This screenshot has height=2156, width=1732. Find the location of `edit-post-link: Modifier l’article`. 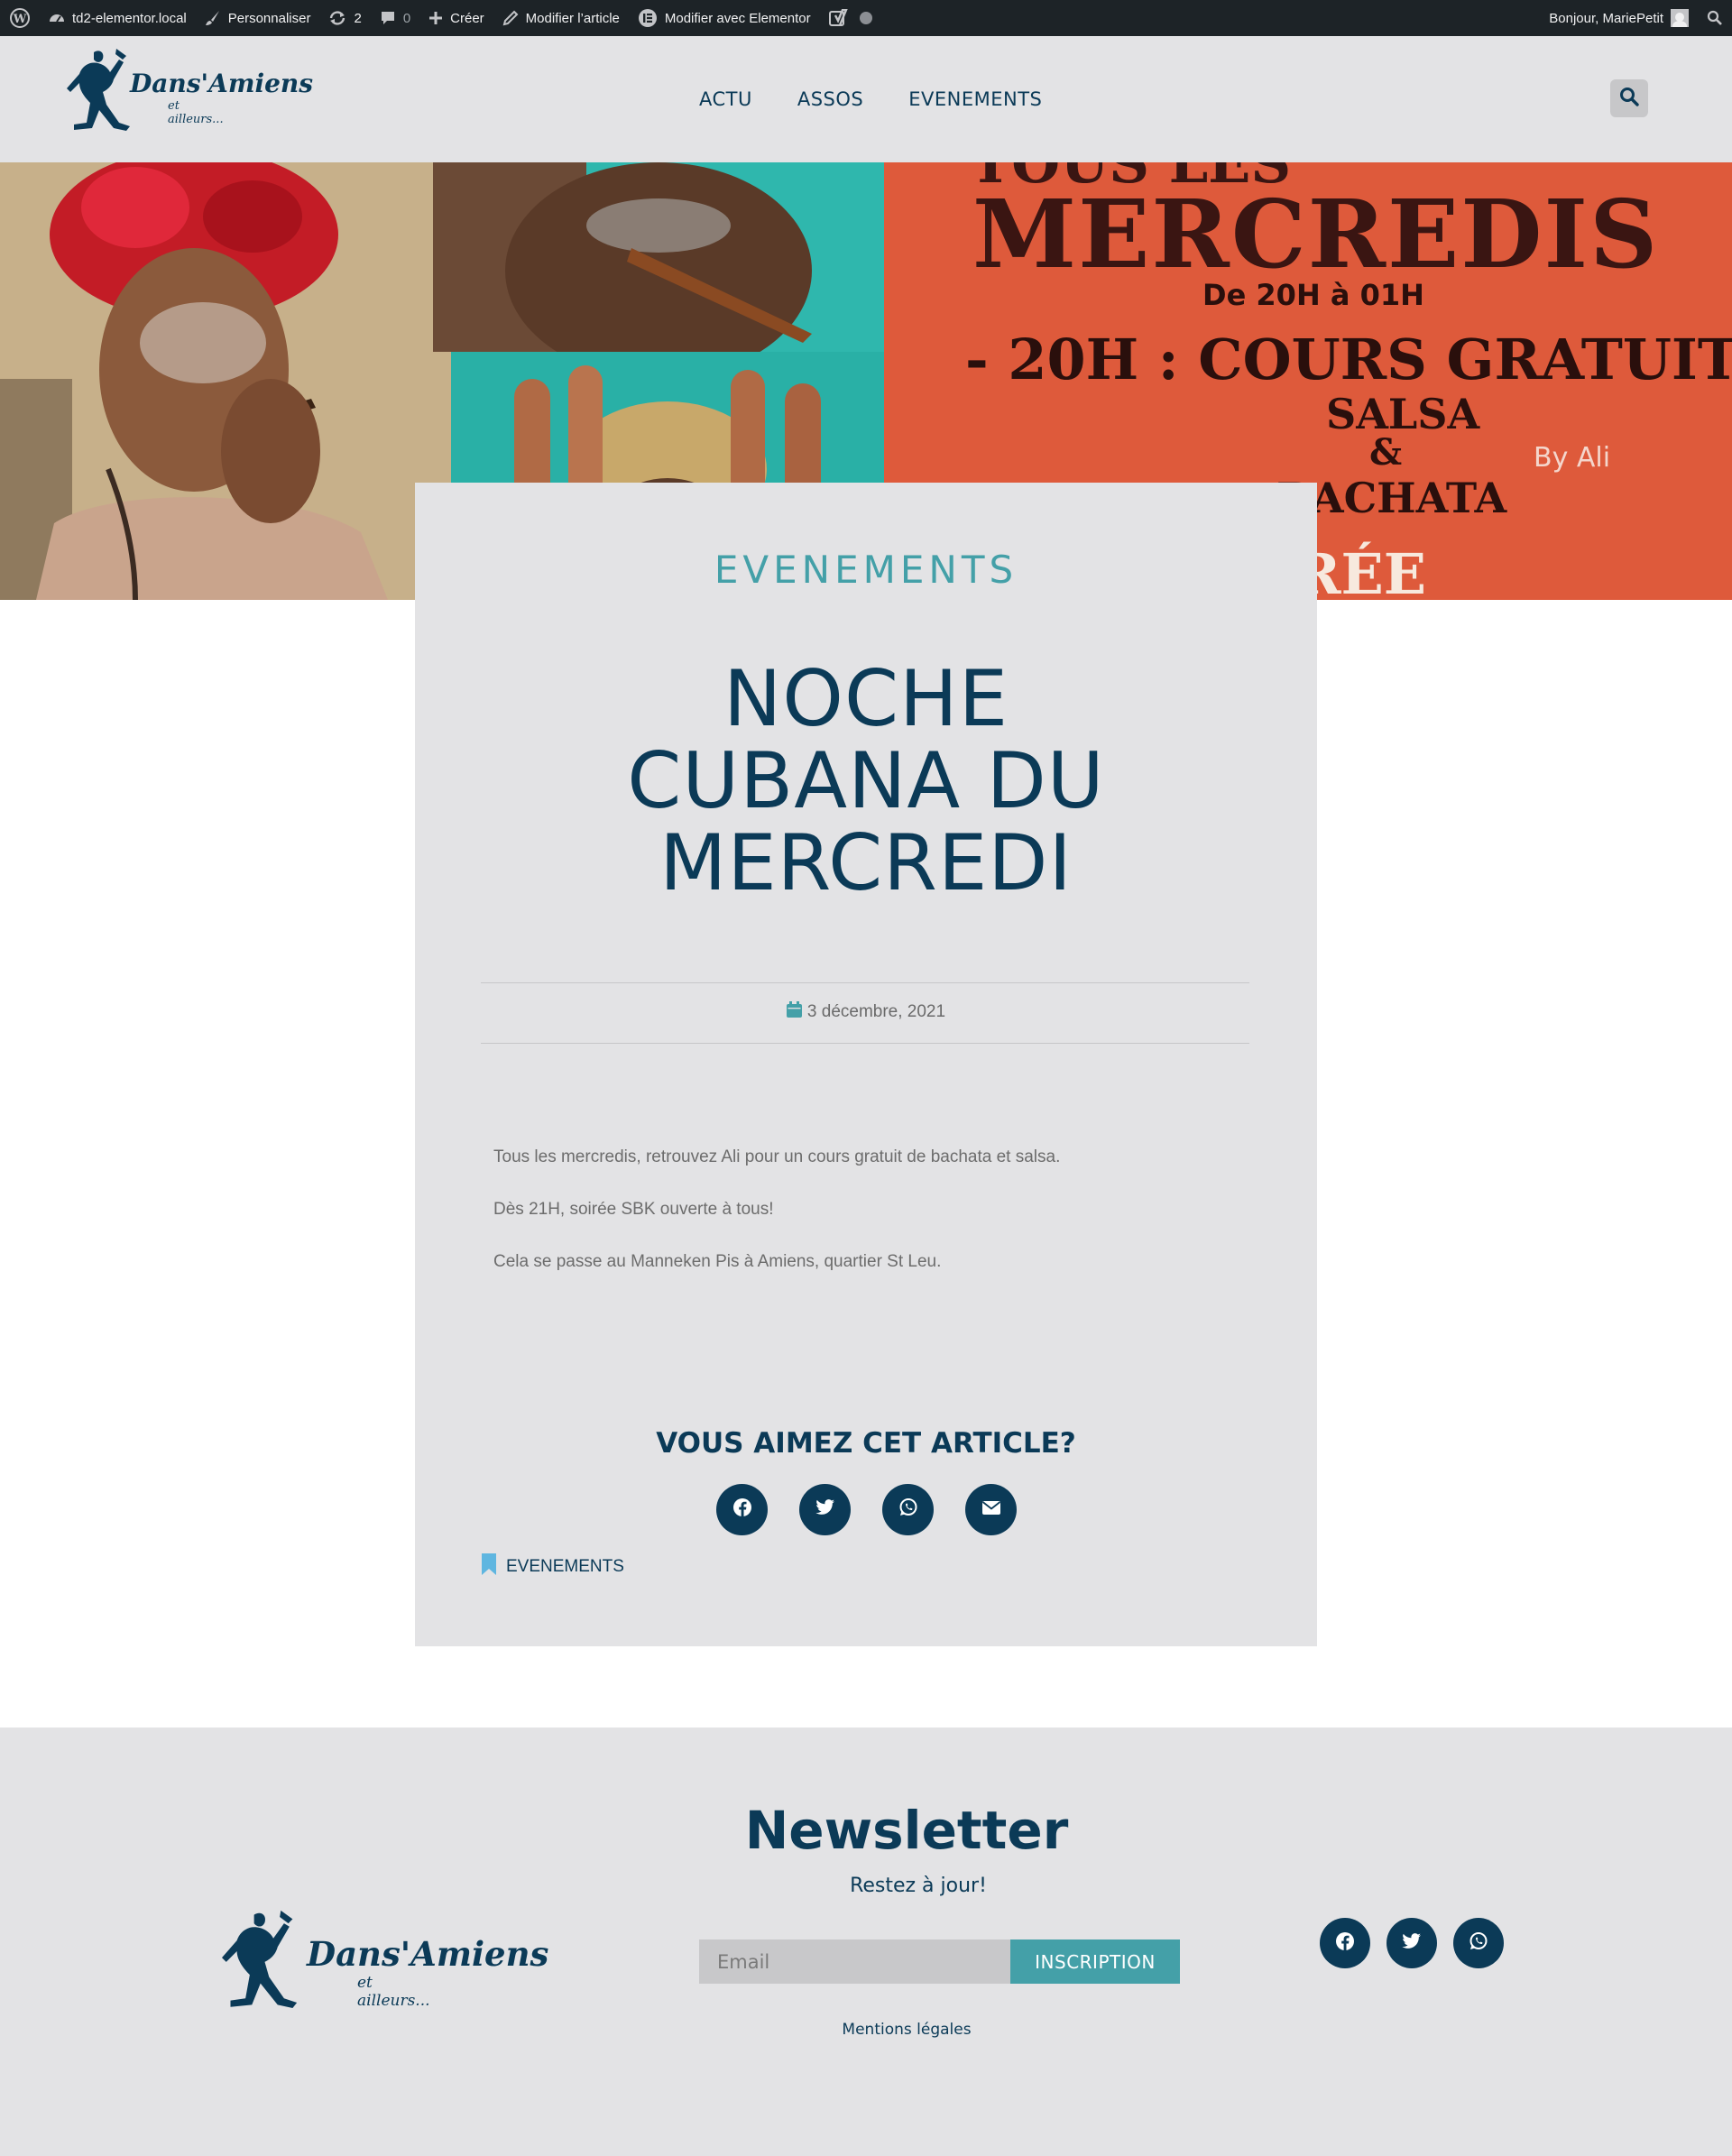

edit-post-link: Modifier l’article is located at coordinates (561, 18).